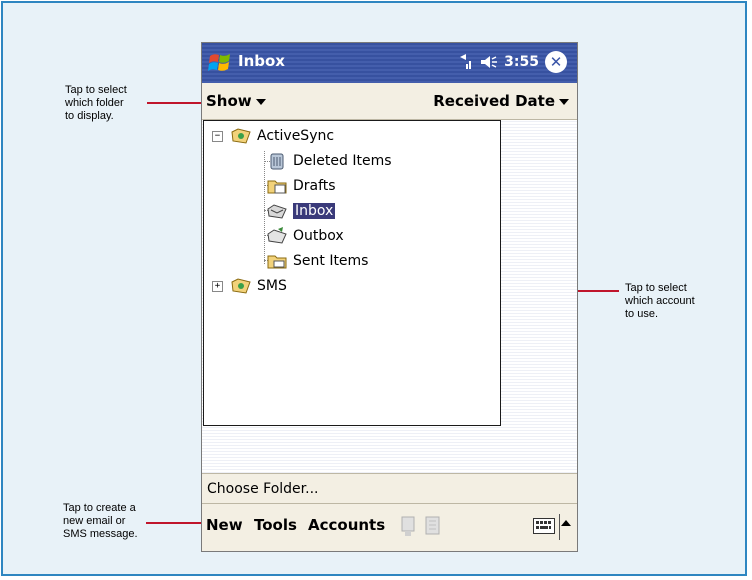 The image size is (752, 580). What do you see at coordinates (224, 525) in the screenshot?
I see `new-button: New` at bounding box center [224, 525].